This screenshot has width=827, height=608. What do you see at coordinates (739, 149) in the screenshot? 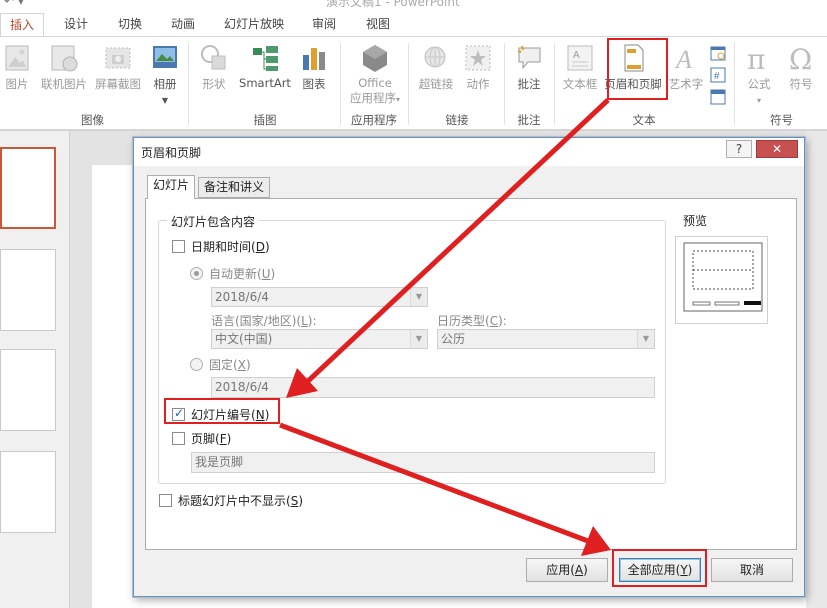
I see `help-button: ?` at bounding box center [739, 149].